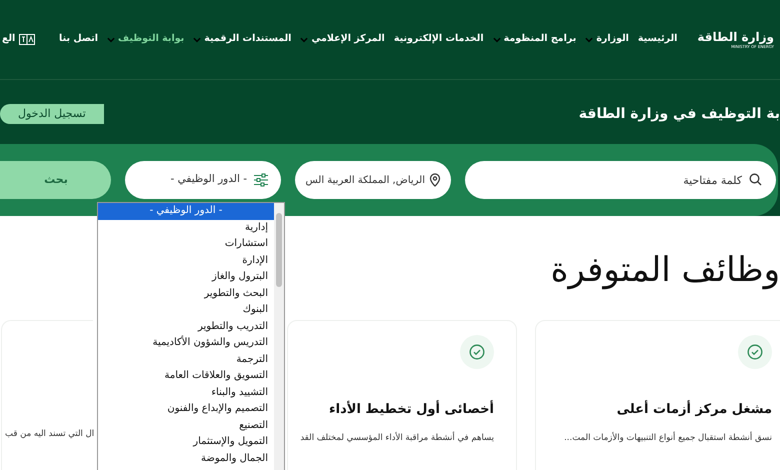 Image resolution: width=780 pixels, height=470 pixels. What do you see at coordinates (402, 395) in the screenshot?
I see `job-card: أخصائى أول تخطيط الأداء يساهم في أنشطة مراقبة الأداء المؤسسي لمختلف القد` at bounding box center [402, 395].